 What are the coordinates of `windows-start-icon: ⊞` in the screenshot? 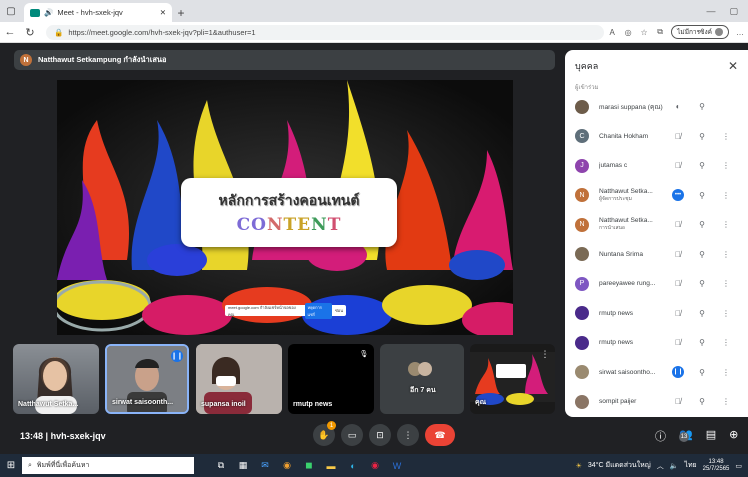 It's located at (11, 465).